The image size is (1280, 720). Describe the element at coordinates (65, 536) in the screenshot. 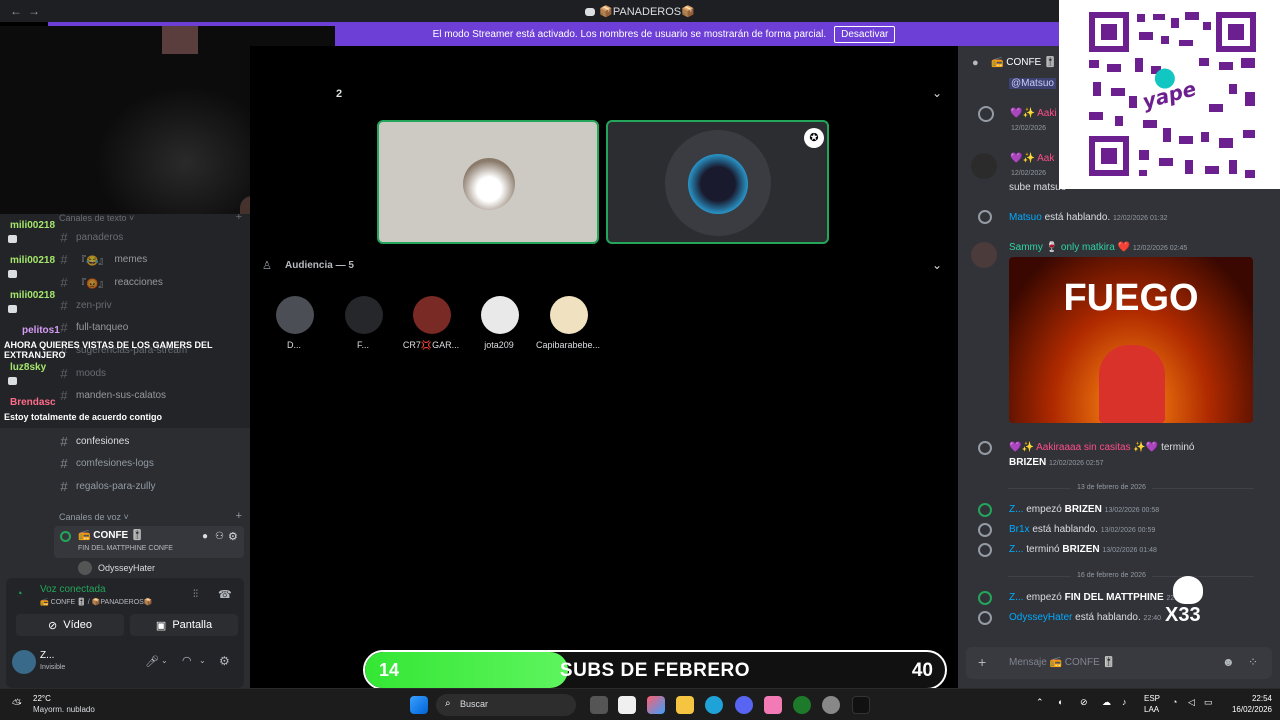

I see `stage-icon` at that location.